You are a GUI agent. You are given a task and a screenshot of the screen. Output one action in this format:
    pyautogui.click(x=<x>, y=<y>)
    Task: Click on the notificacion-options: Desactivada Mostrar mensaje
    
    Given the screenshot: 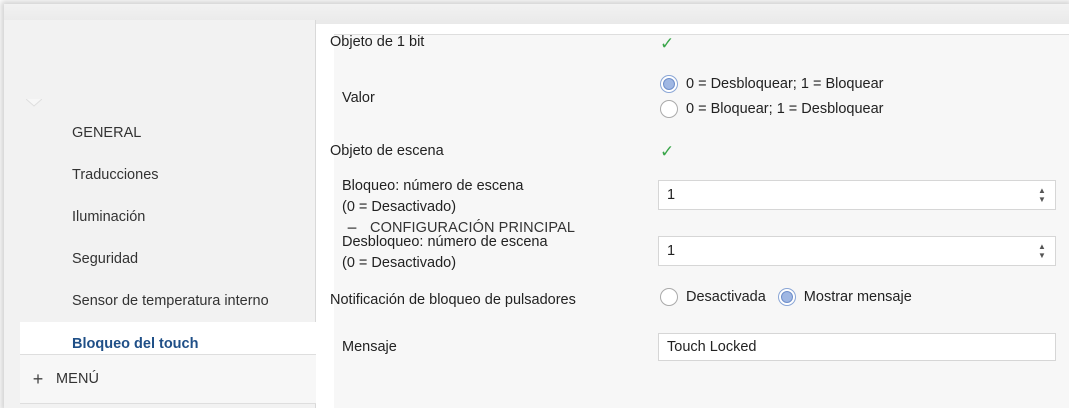 What is the action you would take?
    pyautogui.click(x=786, y=297)
    